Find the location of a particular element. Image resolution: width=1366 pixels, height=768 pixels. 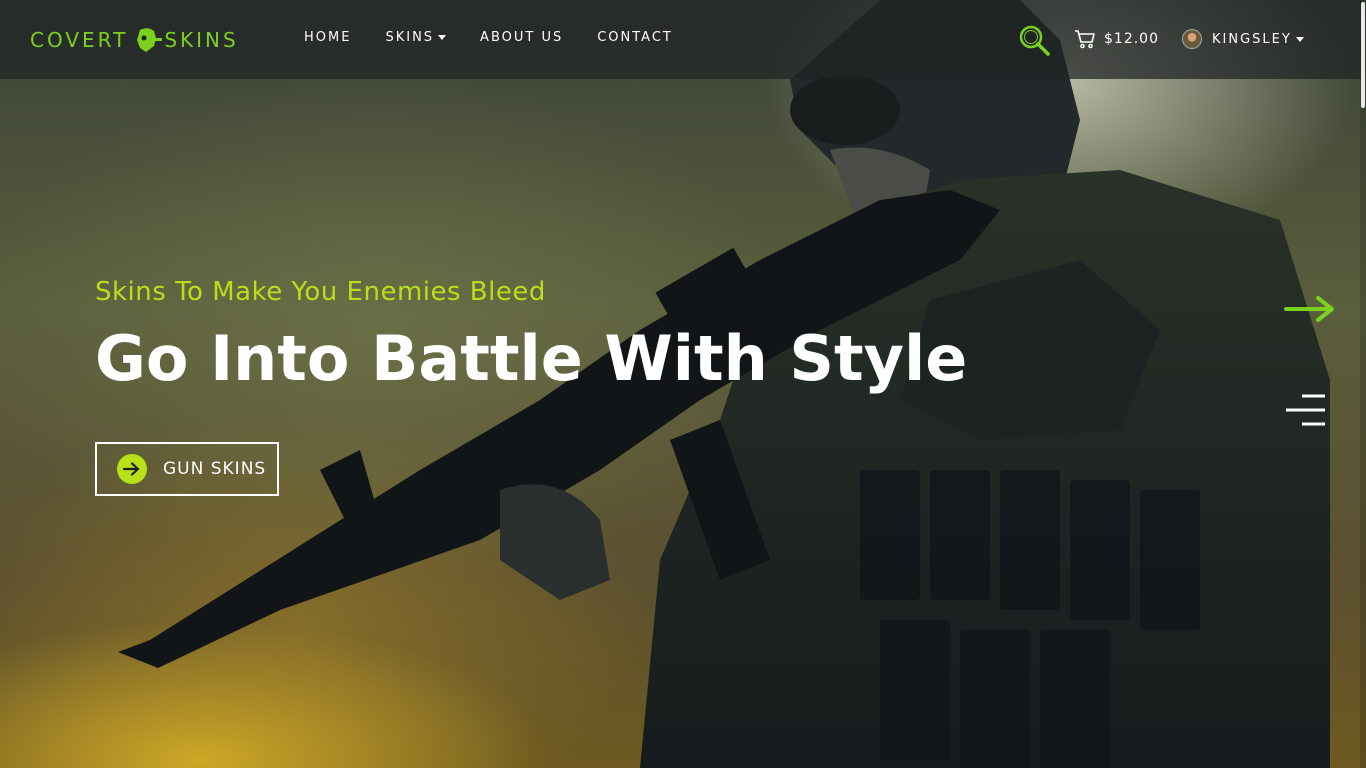

nav-item-about-us: ABOUT US is located at coordinates (521, 37).